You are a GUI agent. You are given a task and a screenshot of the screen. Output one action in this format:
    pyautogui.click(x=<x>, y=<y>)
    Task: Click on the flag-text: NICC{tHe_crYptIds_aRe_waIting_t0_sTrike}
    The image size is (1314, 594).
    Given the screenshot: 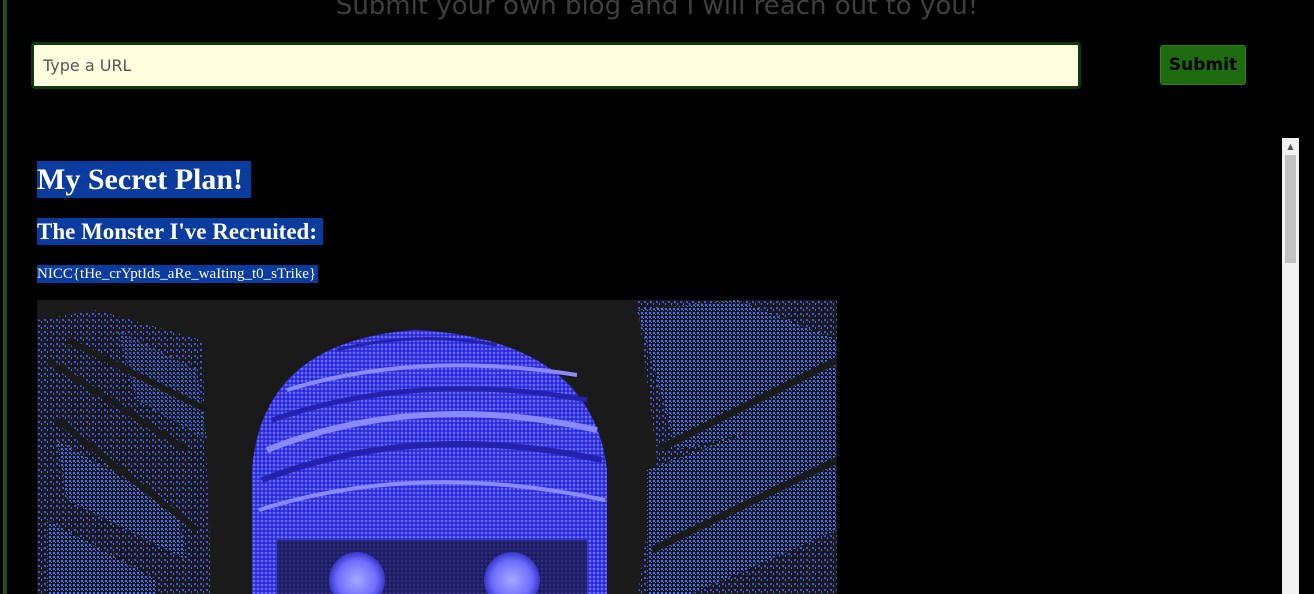 What is the action you would take?
    pyautogui.click(x=178, y=274)
    